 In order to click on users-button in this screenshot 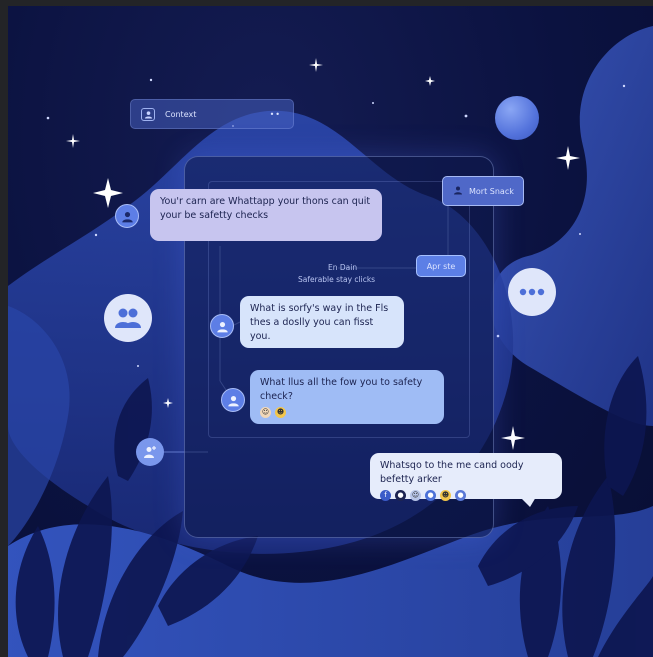, I will do `click(128, 318)`.